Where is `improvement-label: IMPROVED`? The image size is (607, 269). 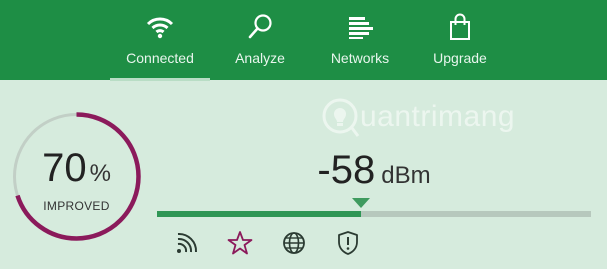
improvement-label: IMPROVED is located at coordinates (76, 206).